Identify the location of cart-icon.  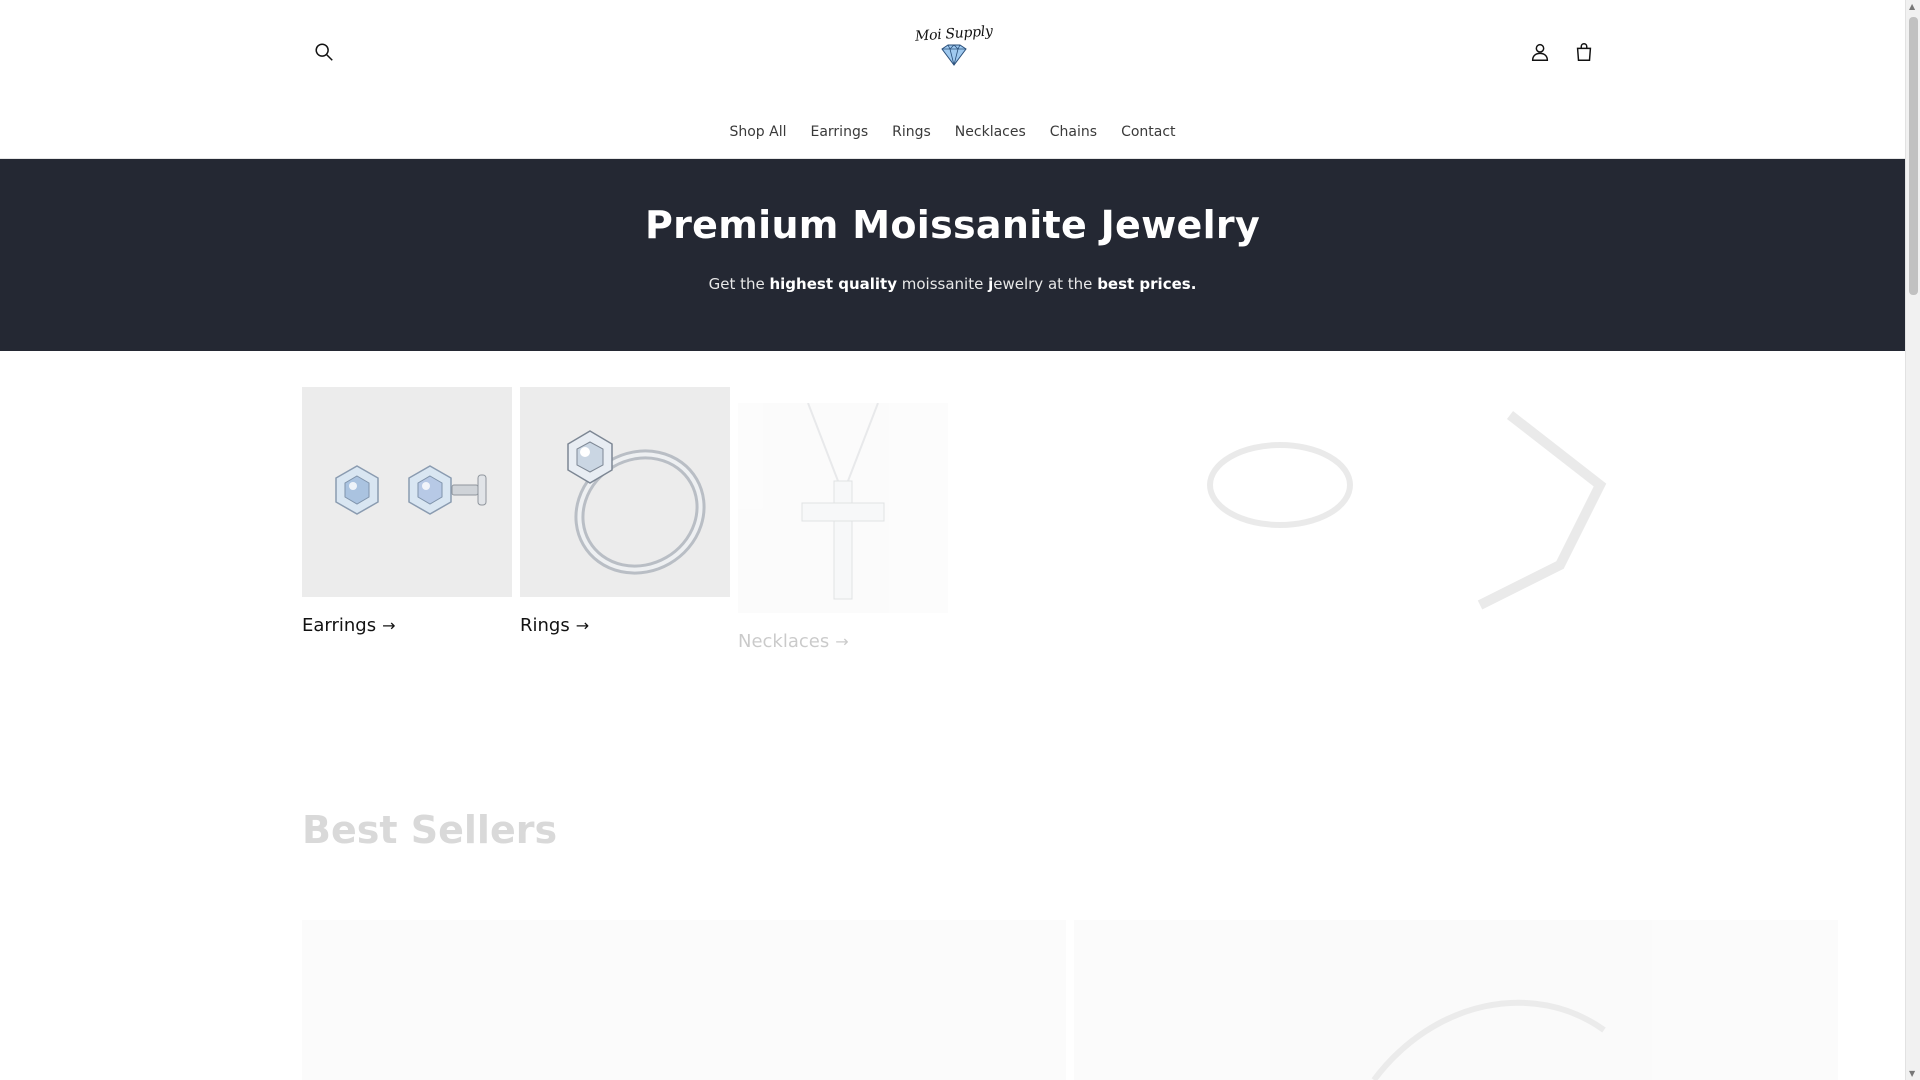
(1584, 52).